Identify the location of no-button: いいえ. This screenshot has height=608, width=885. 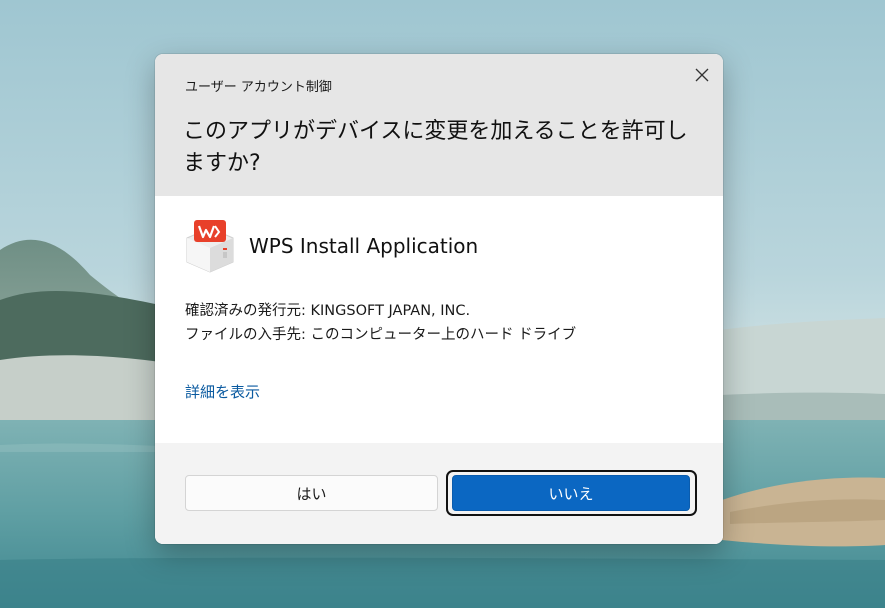
(571, 493).